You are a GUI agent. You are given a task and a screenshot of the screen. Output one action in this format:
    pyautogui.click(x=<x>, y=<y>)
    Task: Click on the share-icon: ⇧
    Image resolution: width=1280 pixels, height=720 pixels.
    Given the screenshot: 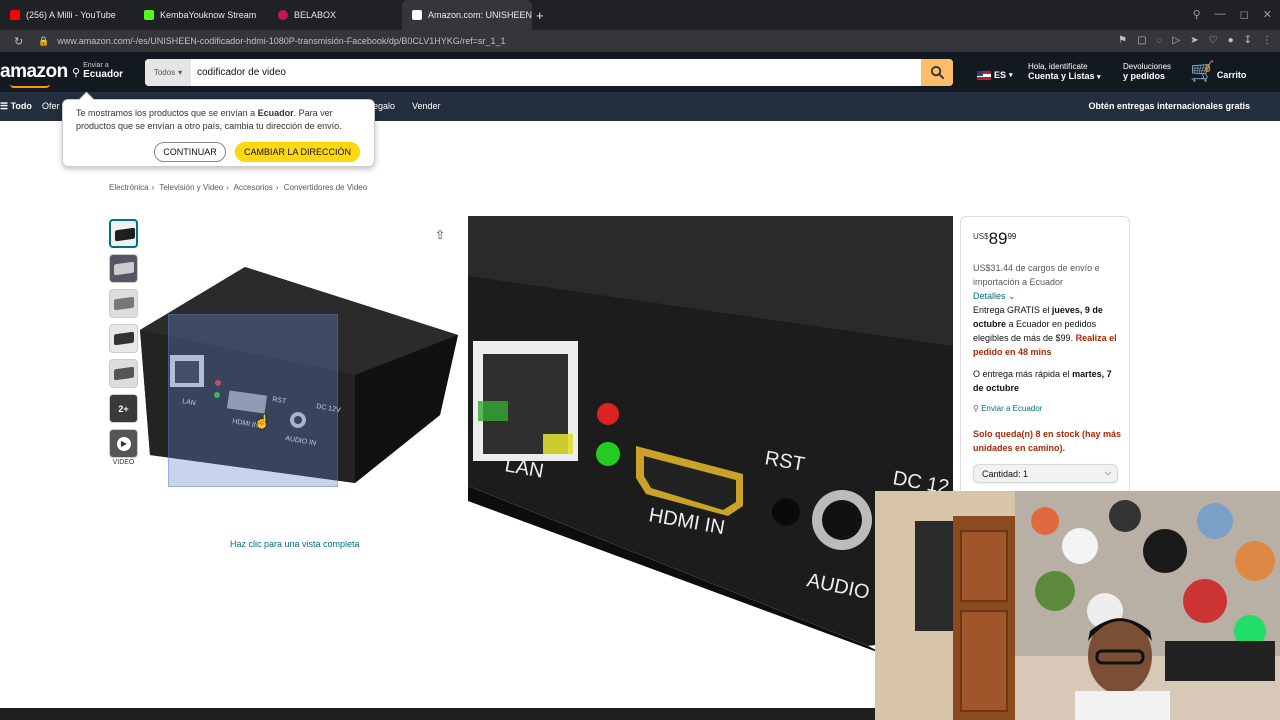 What is the action you would take?
    pyautogui.click(x=440, y=235)
    